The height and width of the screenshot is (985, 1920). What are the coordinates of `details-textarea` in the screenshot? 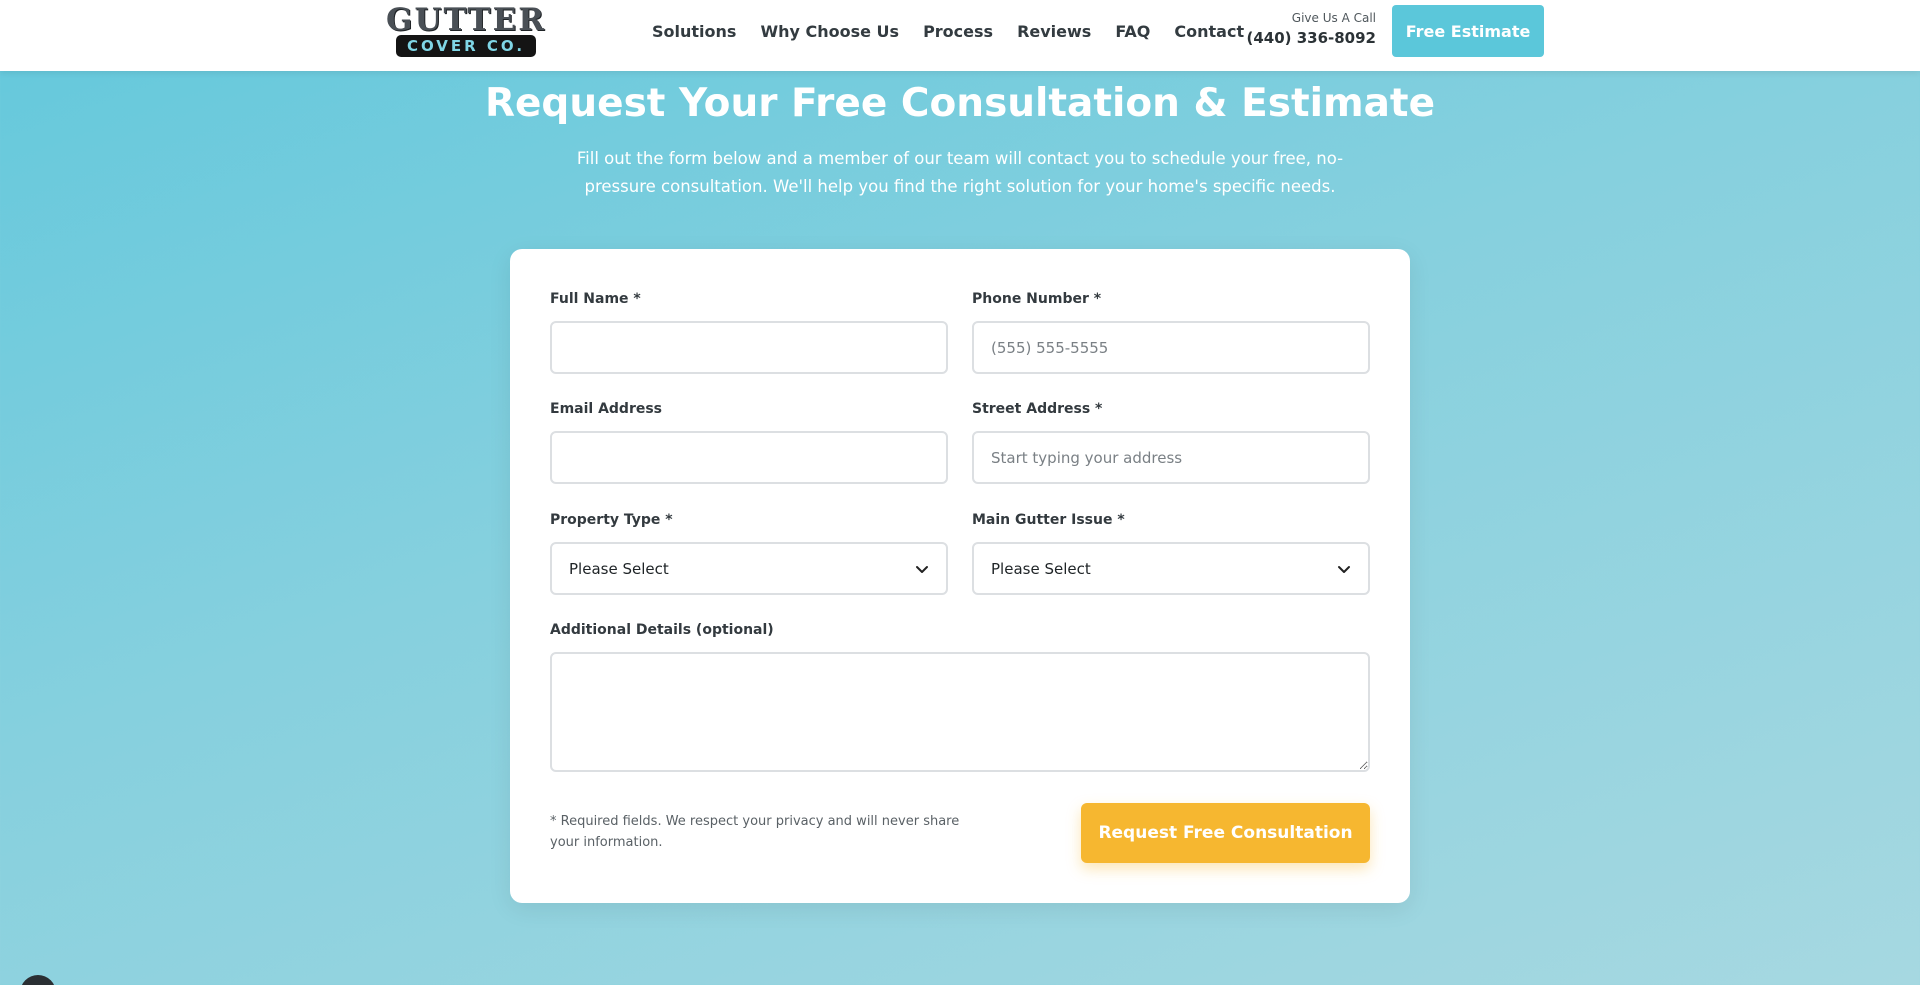 It's located at (960, 712).